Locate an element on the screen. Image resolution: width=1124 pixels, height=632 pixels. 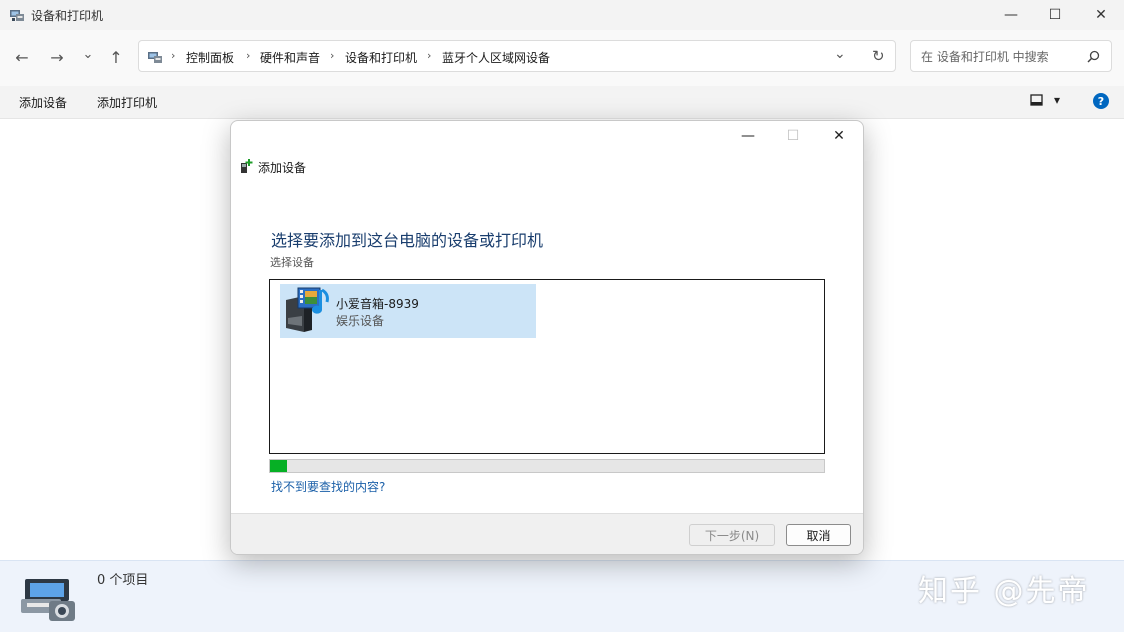
devices-printers-large-icon is located at coordinates (48, 600).